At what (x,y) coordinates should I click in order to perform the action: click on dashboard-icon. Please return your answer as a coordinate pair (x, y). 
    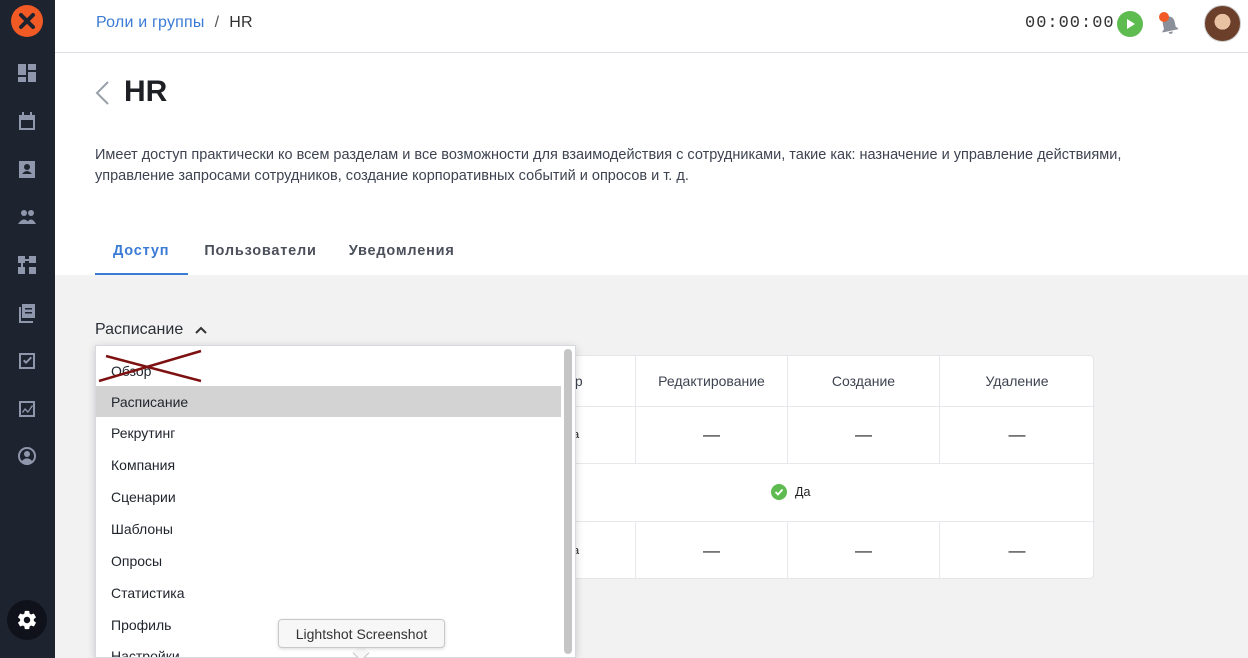
    Looking at the image, I should click on (27, 73).